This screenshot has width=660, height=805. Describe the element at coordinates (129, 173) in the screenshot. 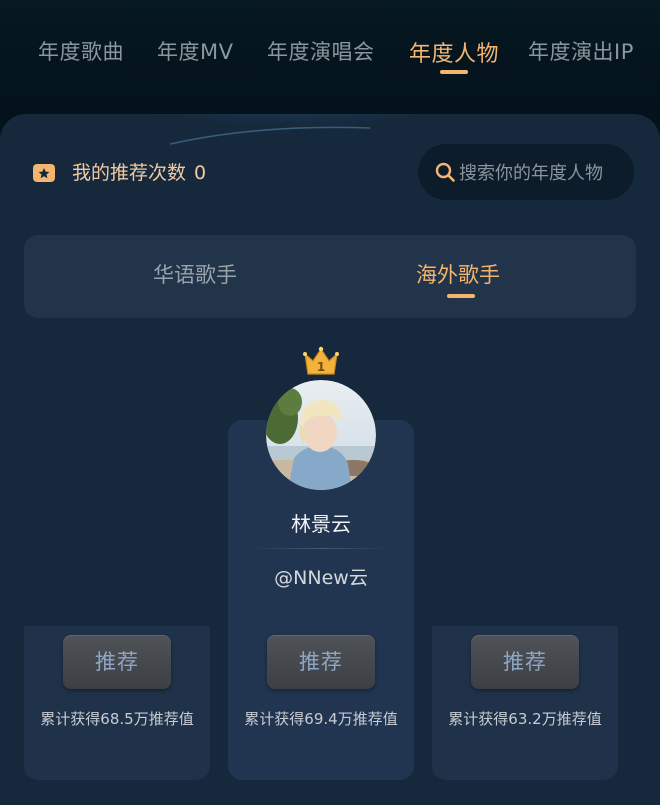

I see `recommend-count-text: 我的推荐次数` at that location.